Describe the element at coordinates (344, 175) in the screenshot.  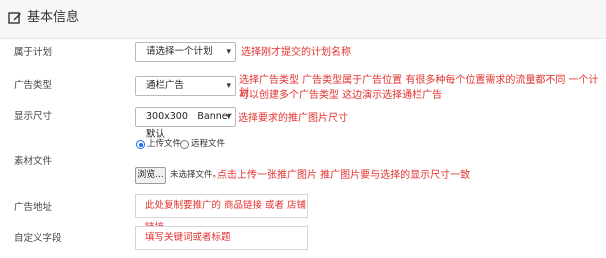
I see `material-note: 点击上传一张推广图片 推广图片要与选择的显示尺寸一致` at that location.